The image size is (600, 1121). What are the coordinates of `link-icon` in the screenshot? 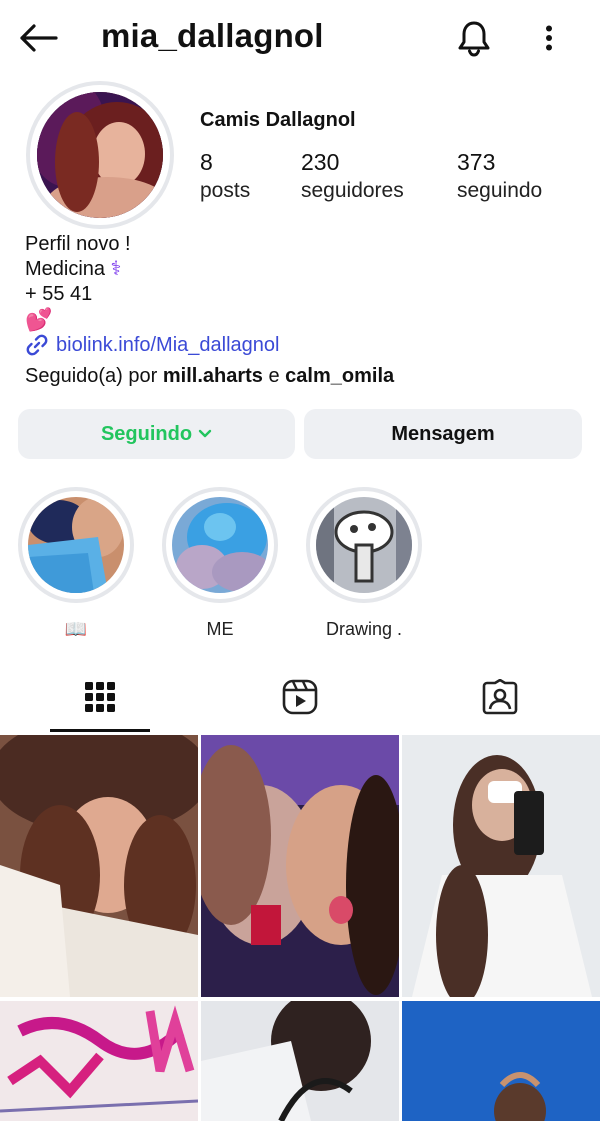 It's located at (37, 345).